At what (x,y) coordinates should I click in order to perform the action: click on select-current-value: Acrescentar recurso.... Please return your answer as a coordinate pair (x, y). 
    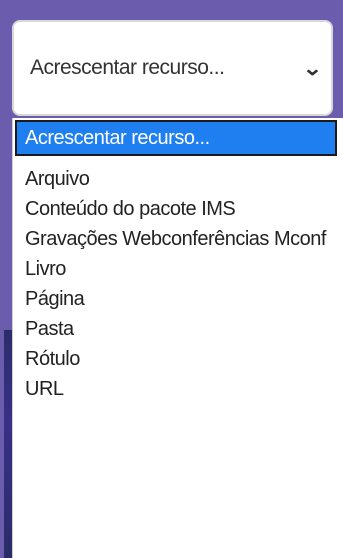
    Looking at the image, I should click on (127, 67).